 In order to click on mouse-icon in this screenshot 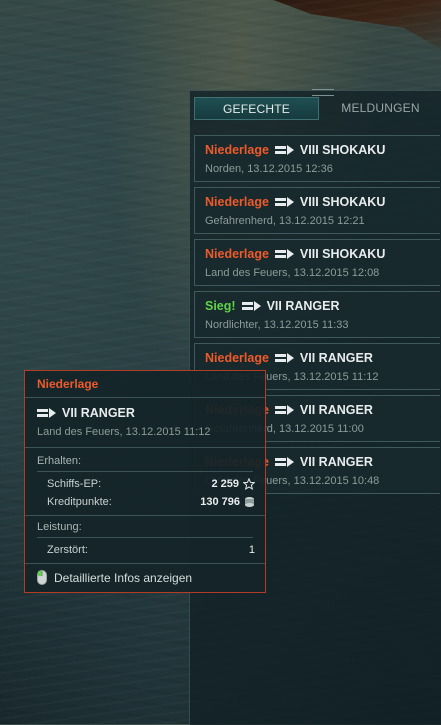, I will do `click(42, 577)`.